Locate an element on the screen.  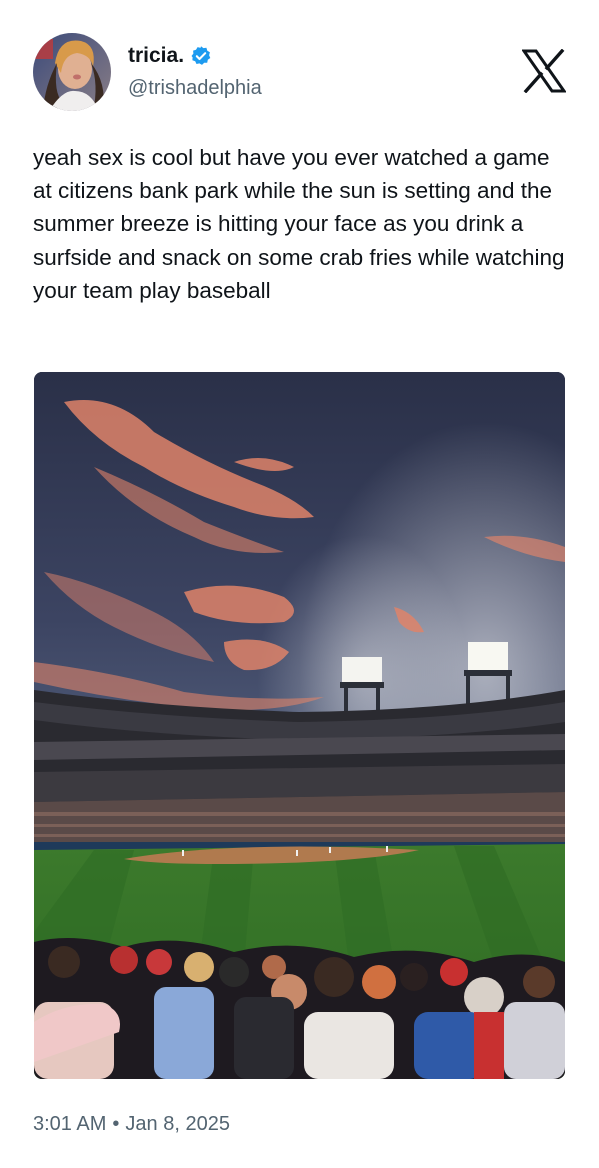
name-row: tricia. is located at coordinates (170, 56).